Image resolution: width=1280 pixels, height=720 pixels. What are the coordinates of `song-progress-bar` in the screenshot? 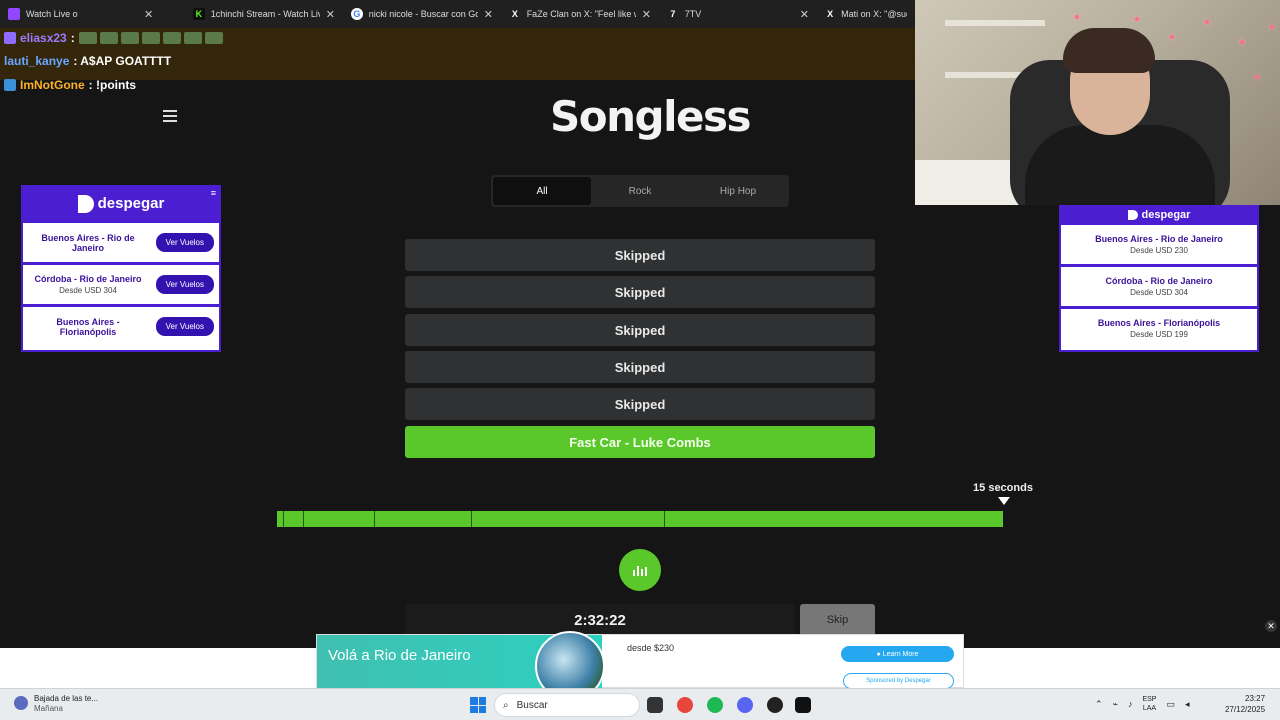 It's located at (640, 519).